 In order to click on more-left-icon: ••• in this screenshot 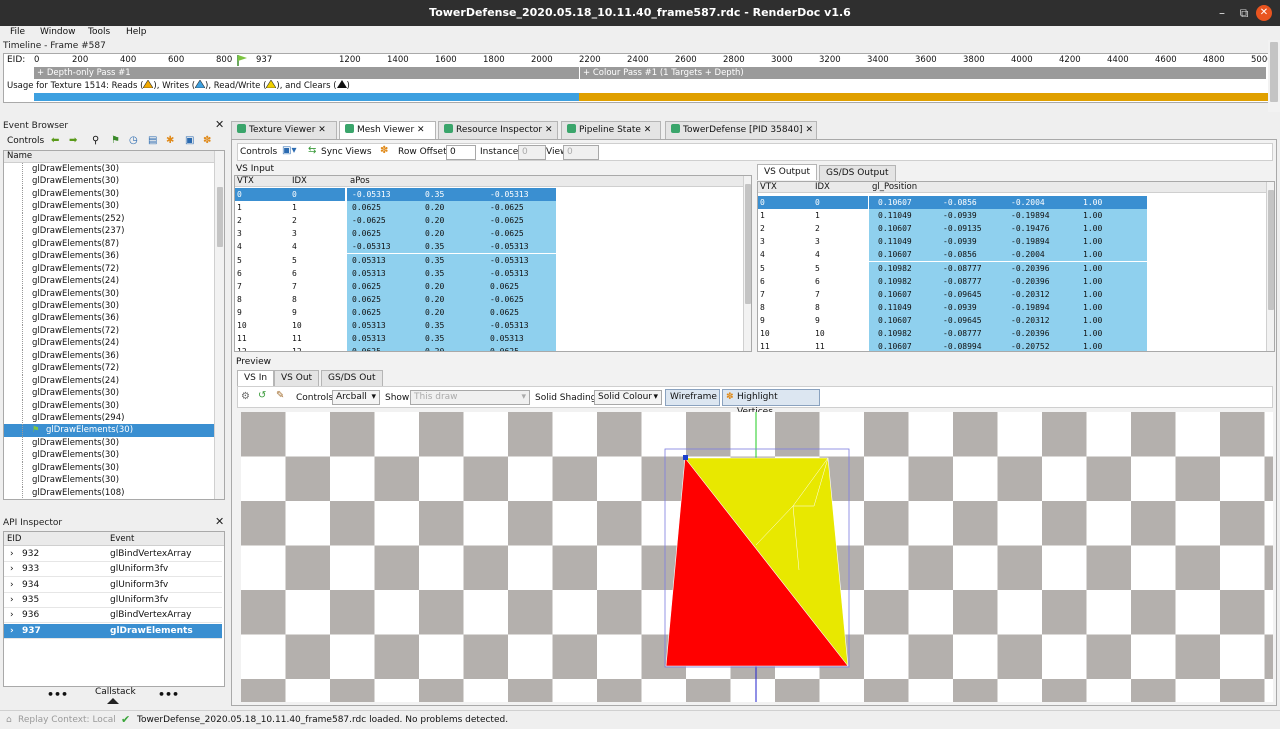, I will do `click(57, 694)`.